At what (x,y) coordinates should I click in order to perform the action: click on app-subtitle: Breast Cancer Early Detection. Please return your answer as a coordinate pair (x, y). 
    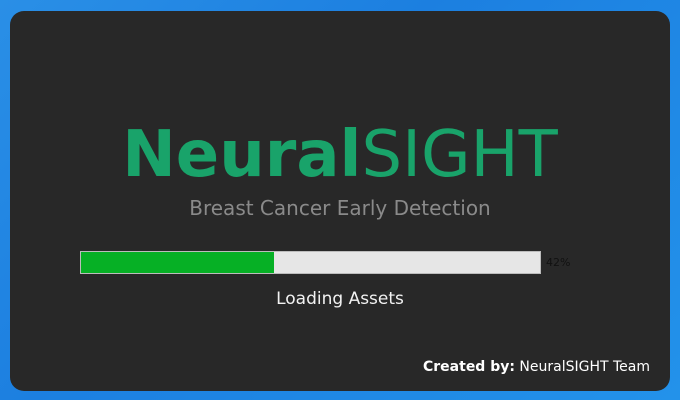
    Looking at the image, I should click on (340, 208).